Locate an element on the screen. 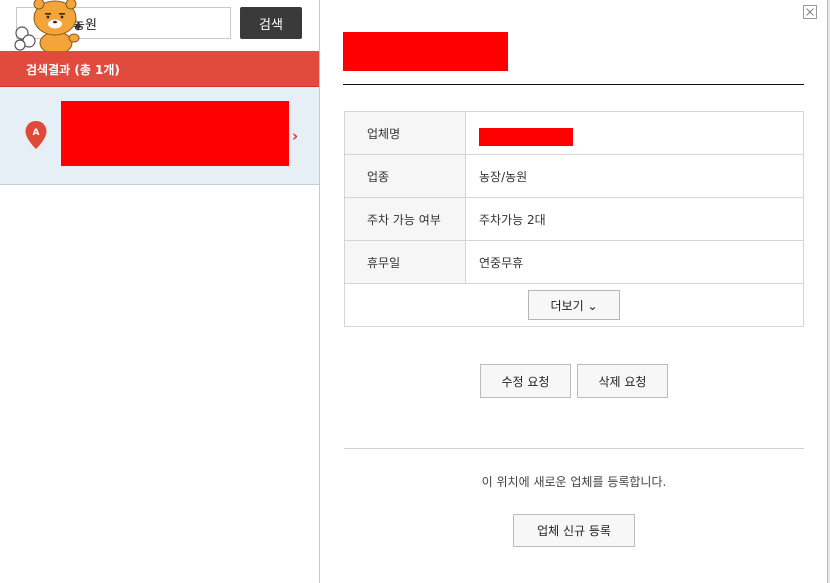  row-label: 주차 가능 여부 is located at coordinates (405, 219).